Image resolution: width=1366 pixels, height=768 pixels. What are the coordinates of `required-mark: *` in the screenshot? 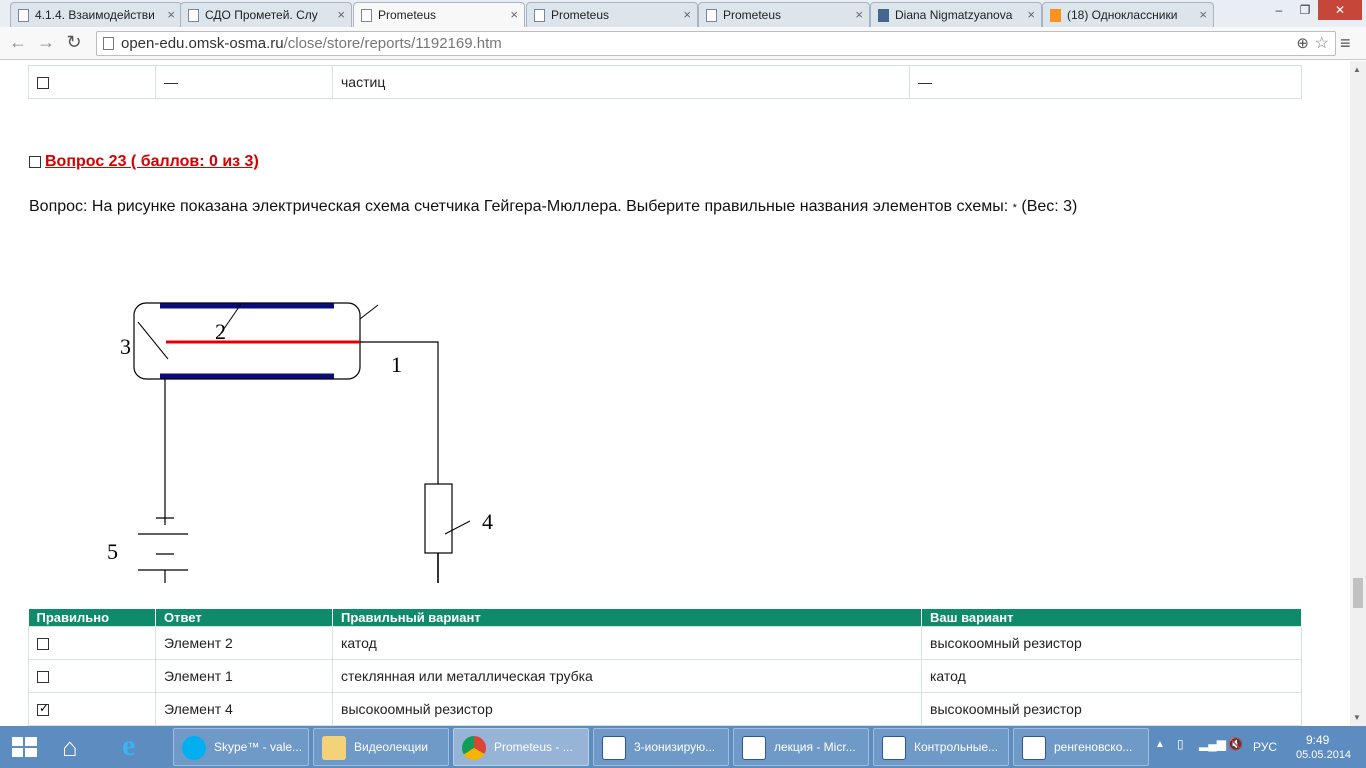 It's located at (1014, 208).